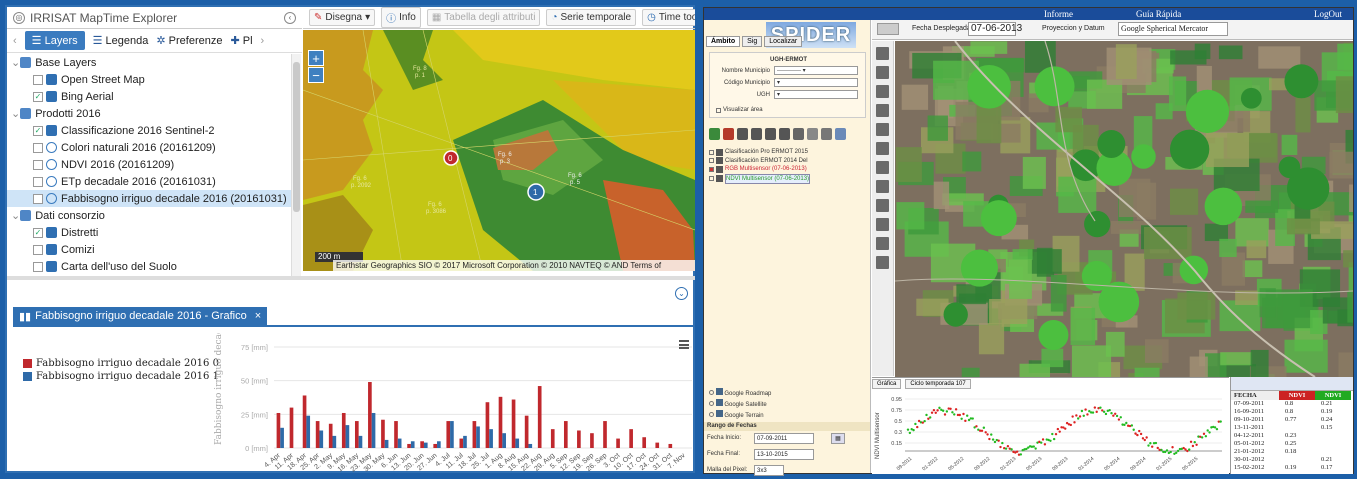  Describe the element at coordinates (258, 316) in the screenshot. I see `close-icon: ×` at that location.